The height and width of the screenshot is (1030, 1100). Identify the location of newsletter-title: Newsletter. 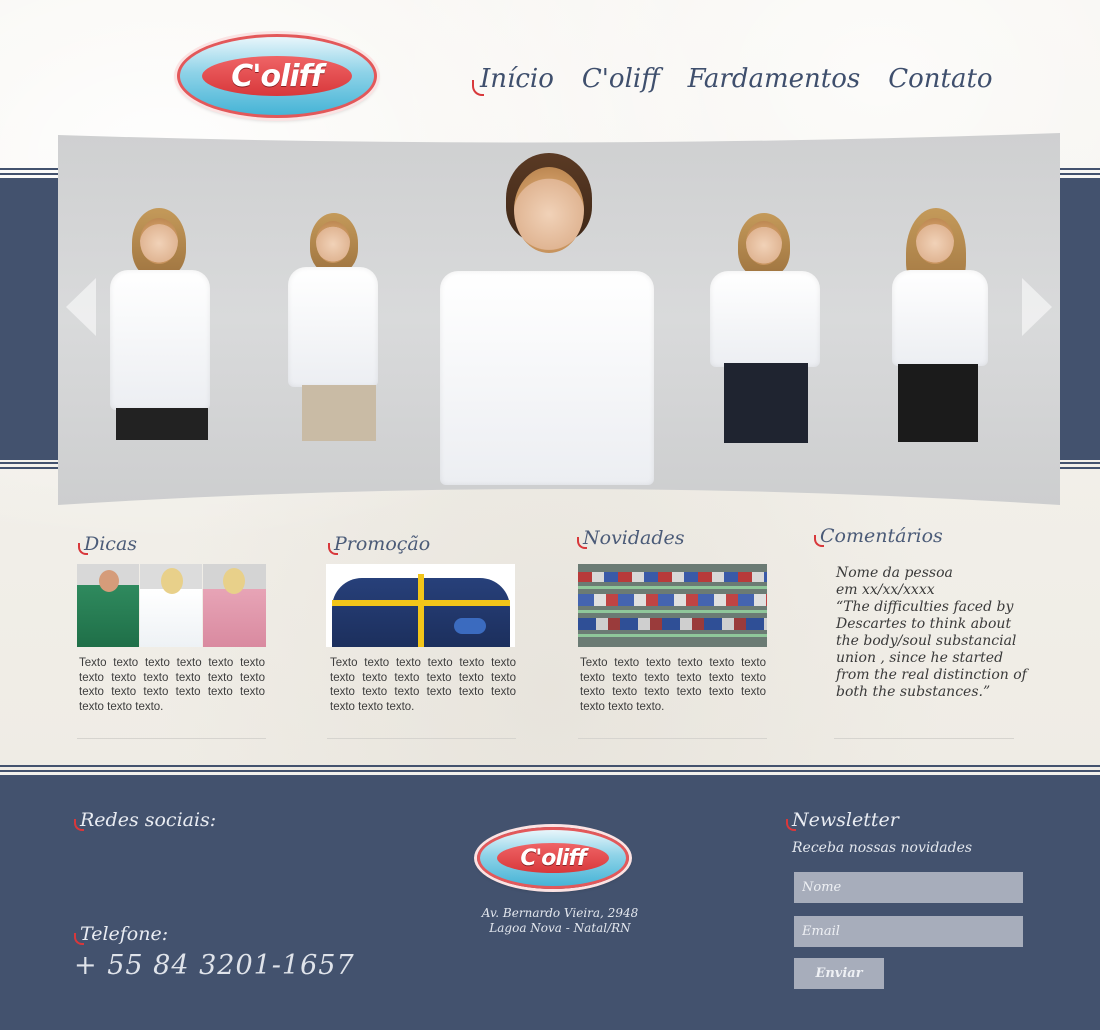
(842, 820).